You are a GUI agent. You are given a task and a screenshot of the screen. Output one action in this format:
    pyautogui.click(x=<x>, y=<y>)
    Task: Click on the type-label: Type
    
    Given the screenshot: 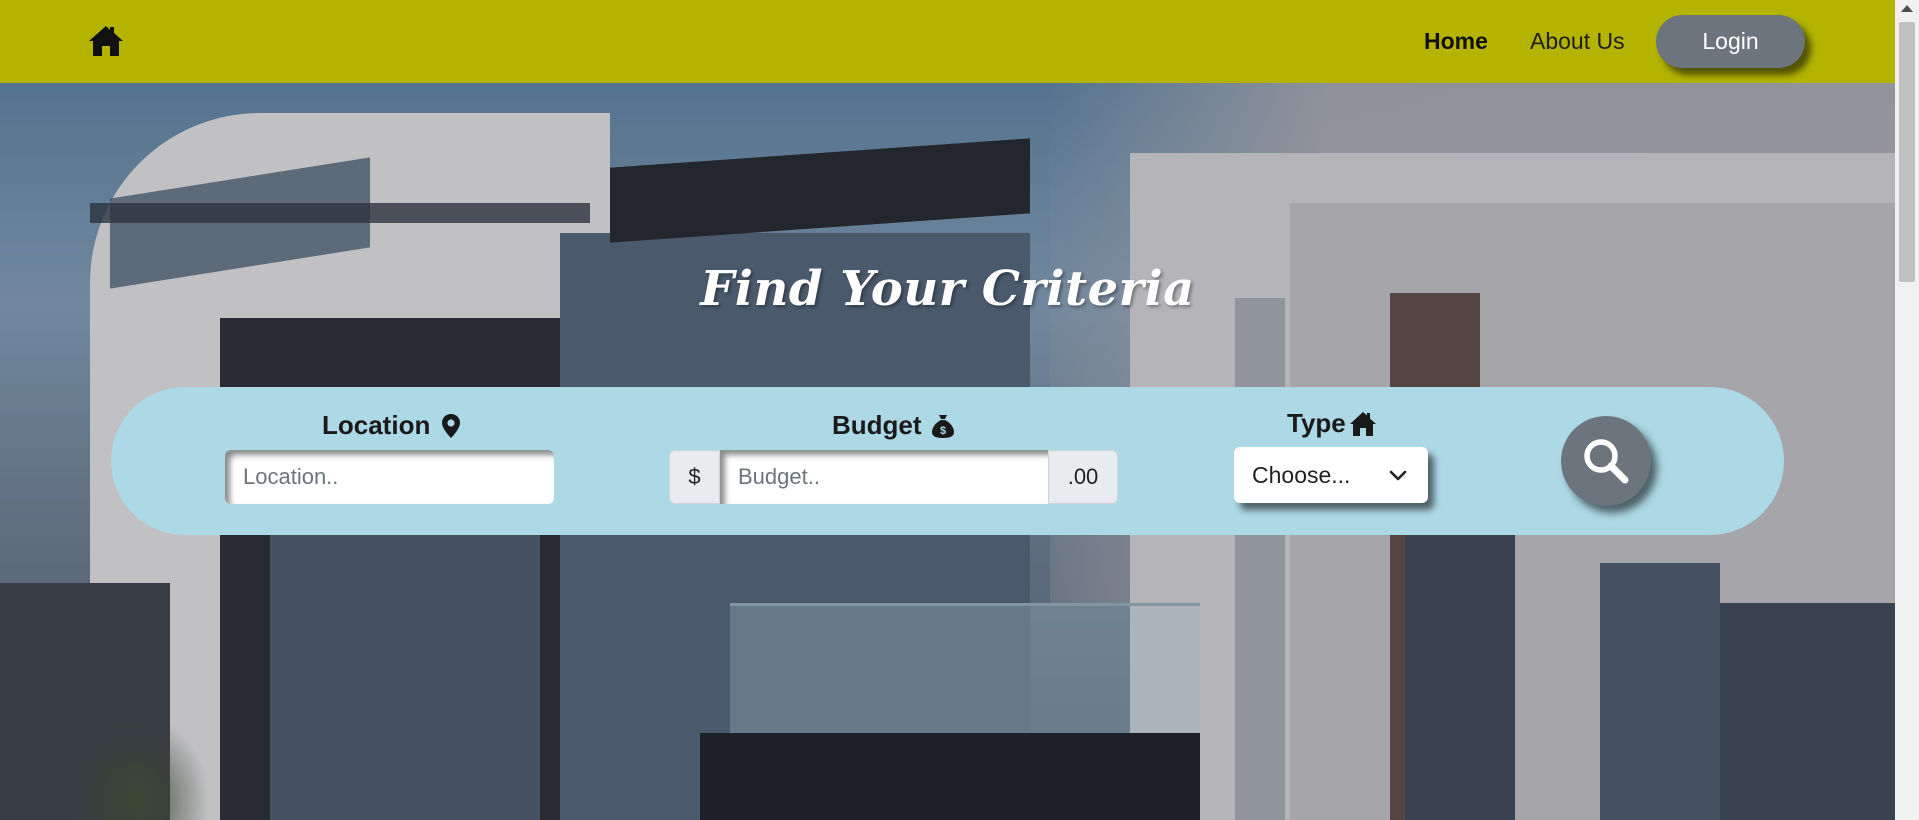 What is the action you would take?
    pyautogui.click(x=1332, y=423)
    